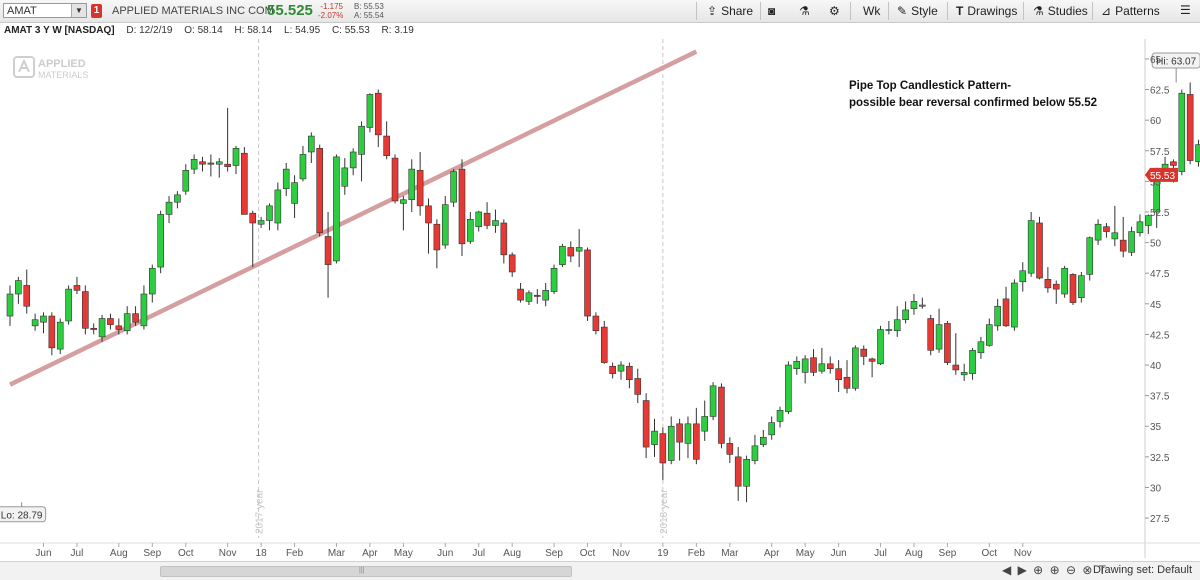  Describe the element at coordinates (370, 553) in the screenshot. I see `x-tick-label: Apr` at that location.